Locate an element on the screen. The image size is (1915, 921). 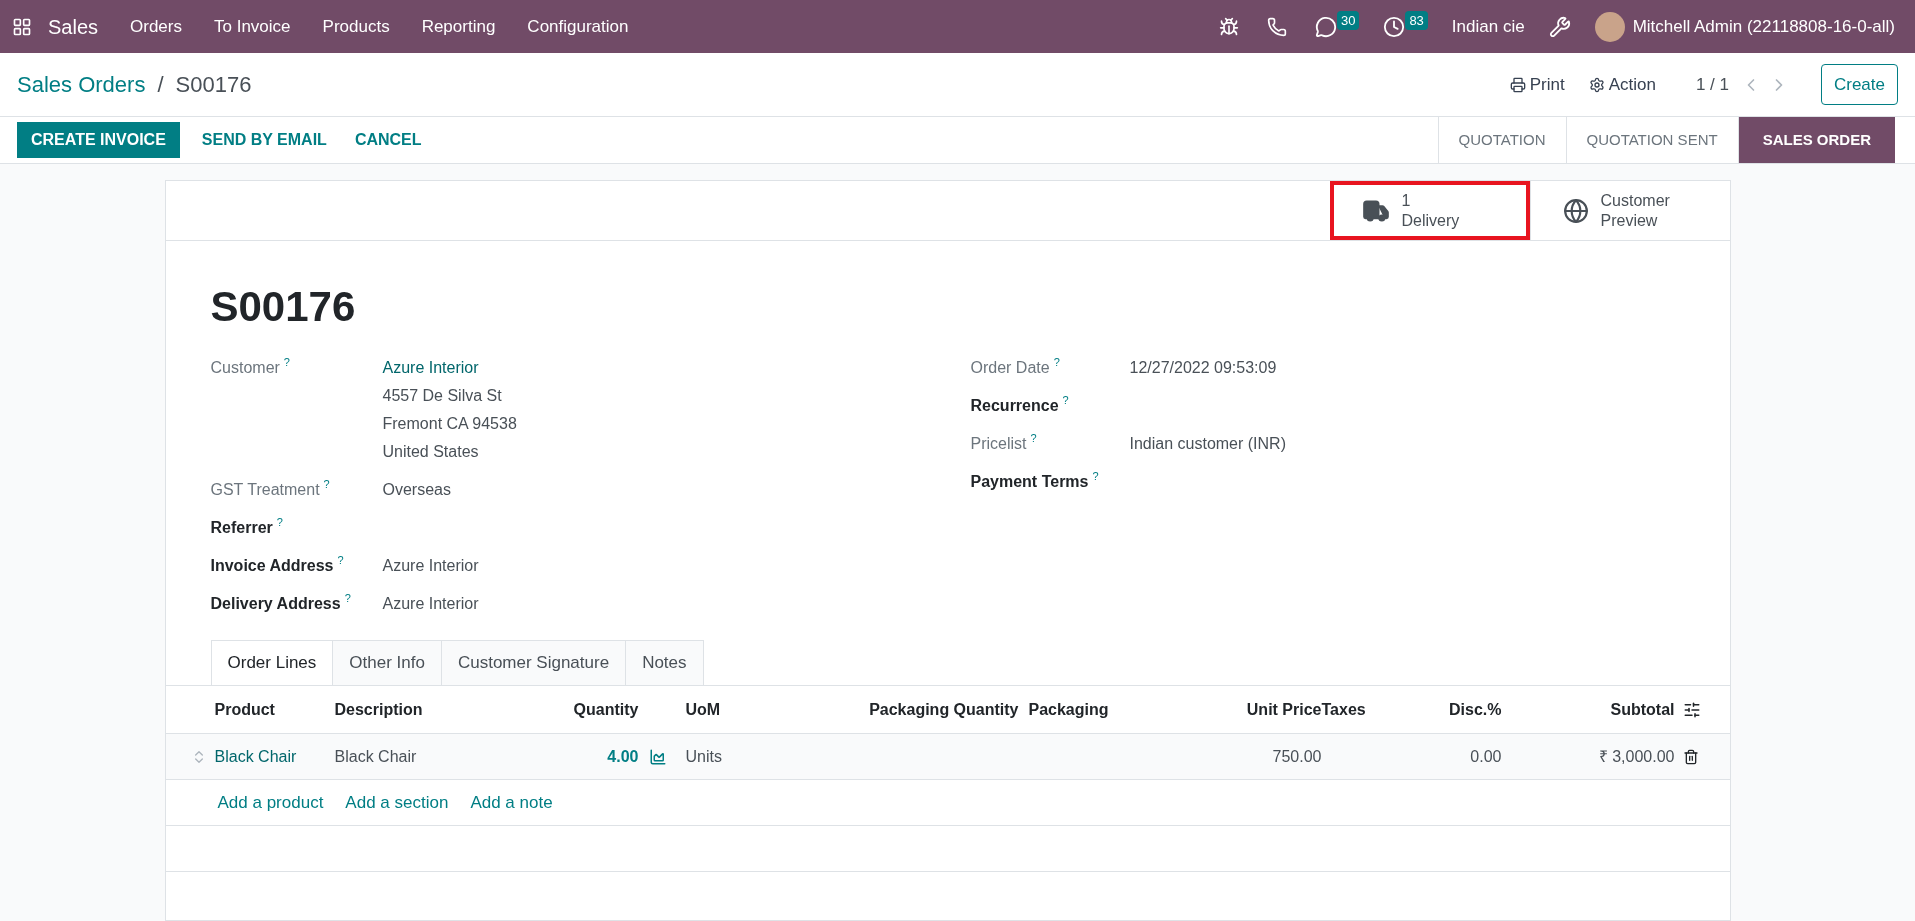
forecast-chart-icon is located at coordinates (657, 756).